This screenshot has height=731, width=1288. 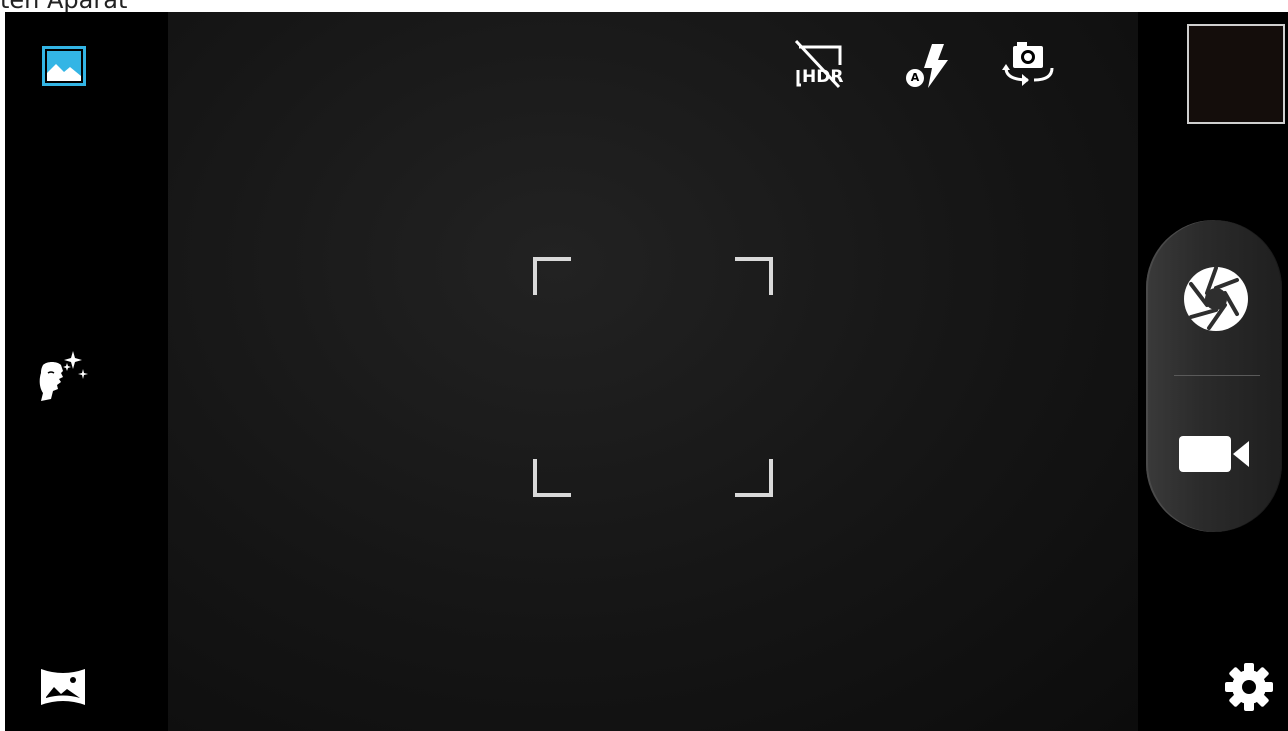 What do you see at coordinates (926, 67) in the screenshot?
I see `flash-button: A` at bounding box center [926, 67].